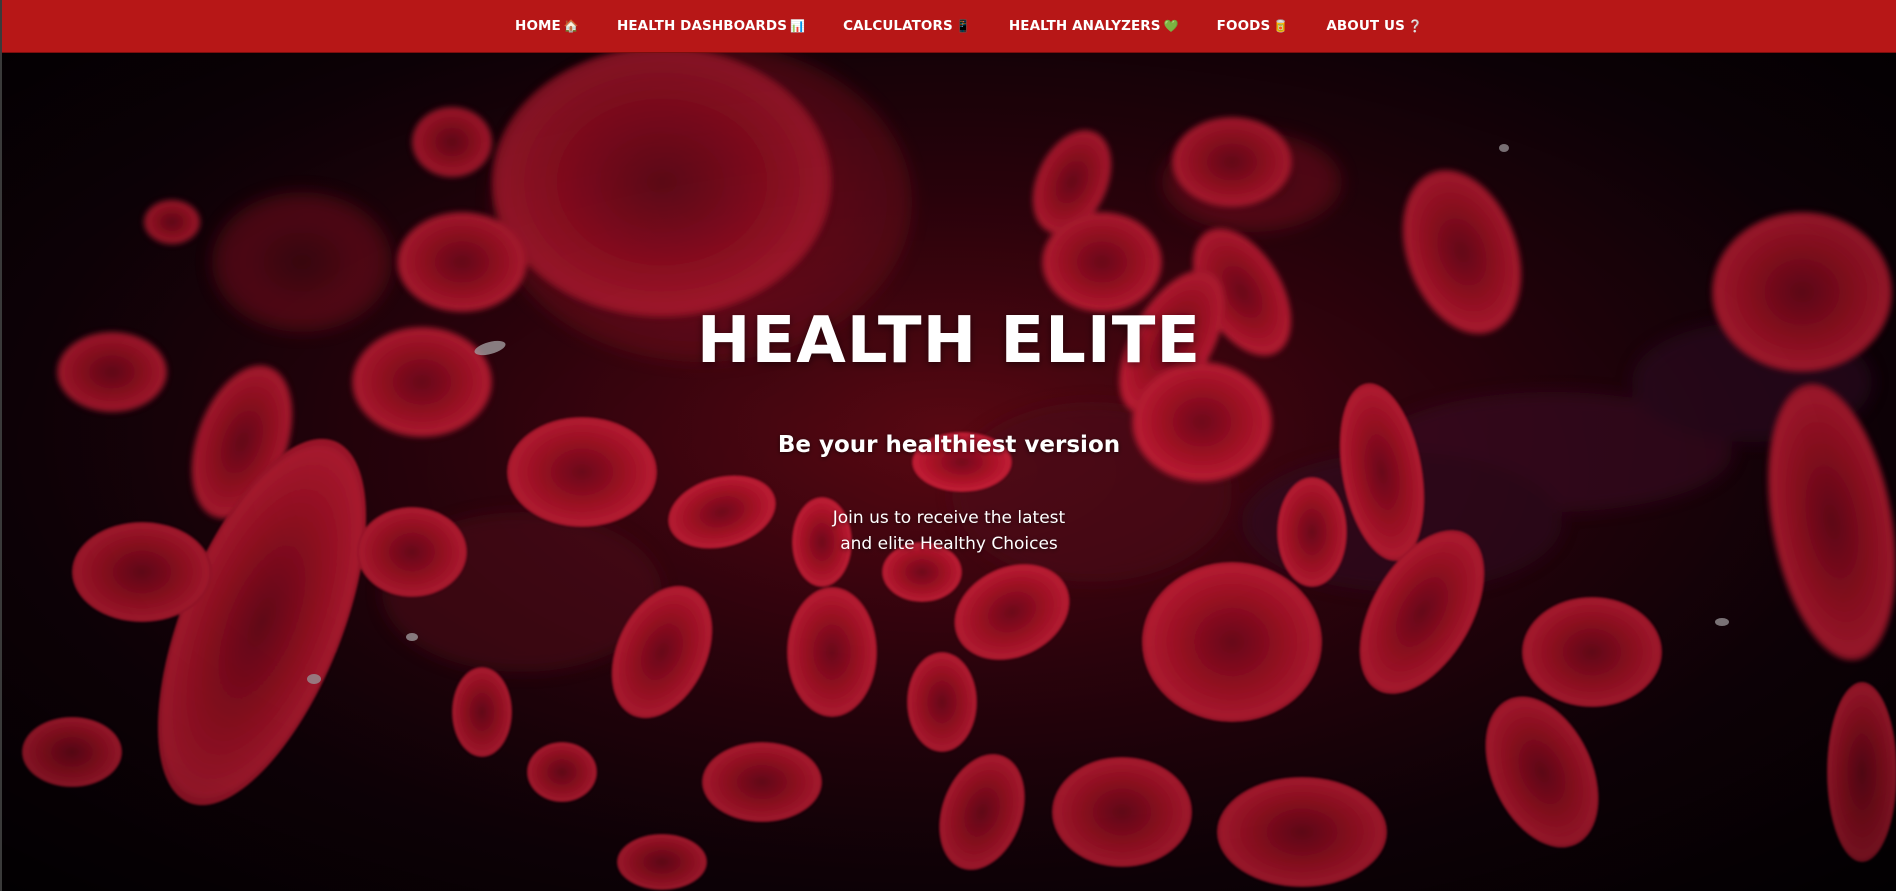 This screenshot has width=1896, height=891. What do you see at coordinates (702, 26) in the screenshot?
I see `nav-item-label: HEALTH DASHBOARDS` at bounding box center [702, 26].